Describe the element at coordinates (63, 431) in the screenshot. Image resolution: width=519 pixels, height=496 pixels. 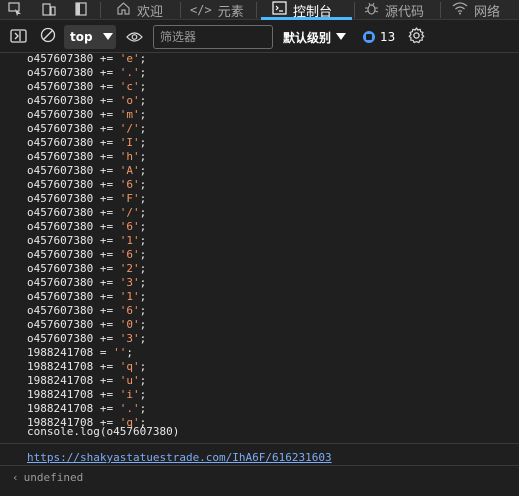
I see `log-function: console.log` at that location.